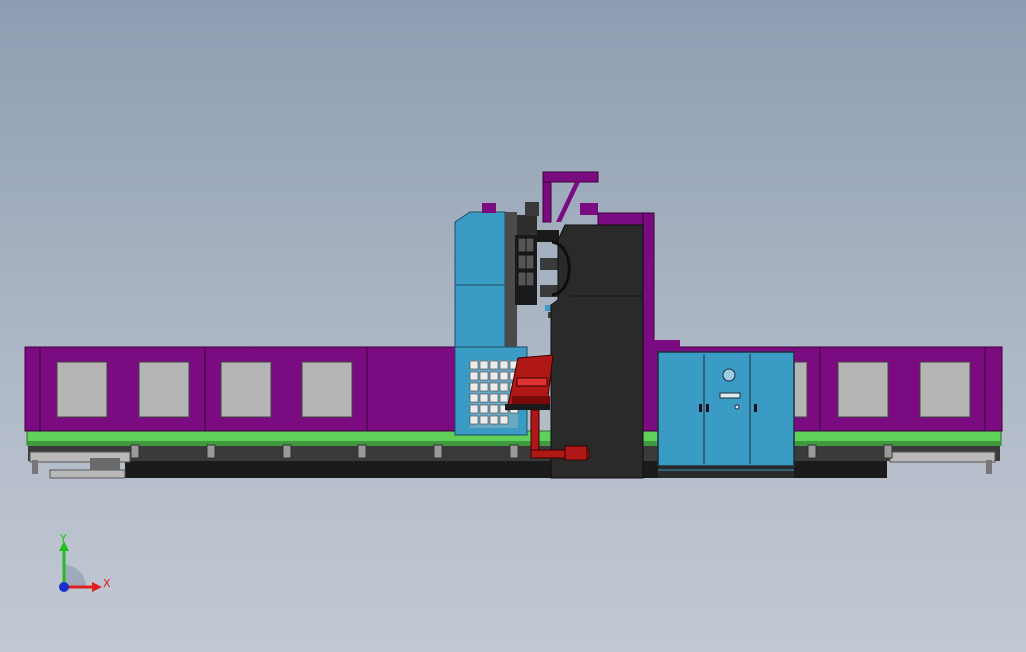 This screenshot has width=1026, height=652. I want to click on machine-column, so click(597, 351).